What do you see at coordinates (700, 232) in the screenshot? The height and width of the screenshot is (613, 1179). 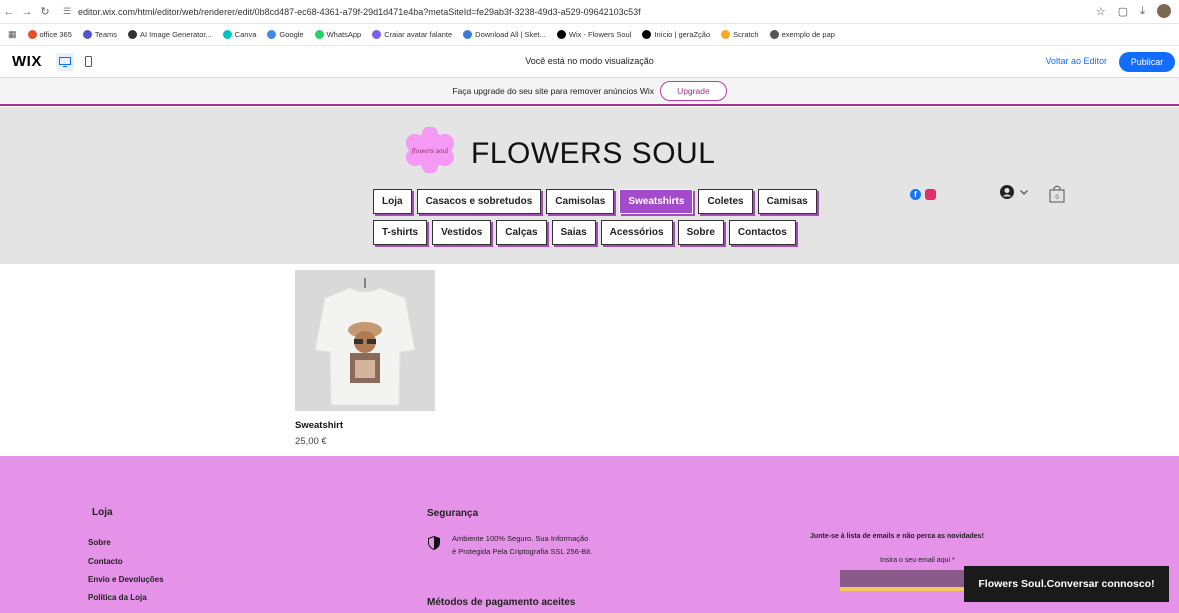 I see `menu-item-sobre: Sobre` at bounding box center [700, 232].